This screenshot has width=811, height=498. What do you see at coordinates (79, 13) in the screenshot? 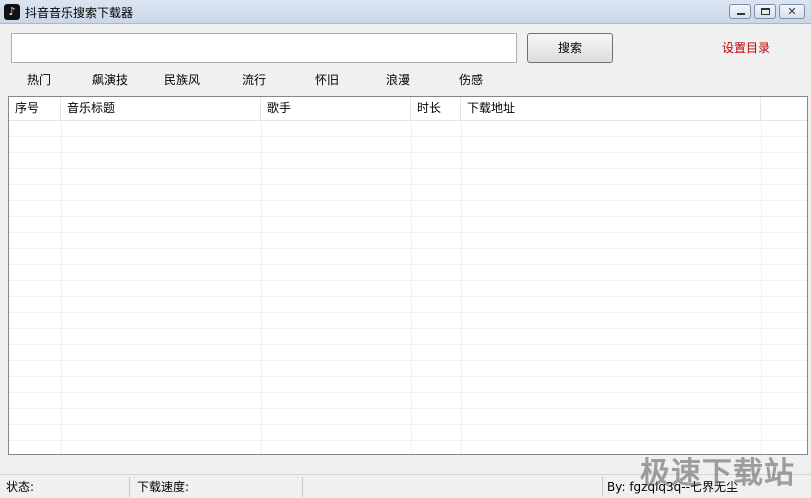
I see `window-title: 抖音音乐搜索下载器` at bounding box center [79, 13].